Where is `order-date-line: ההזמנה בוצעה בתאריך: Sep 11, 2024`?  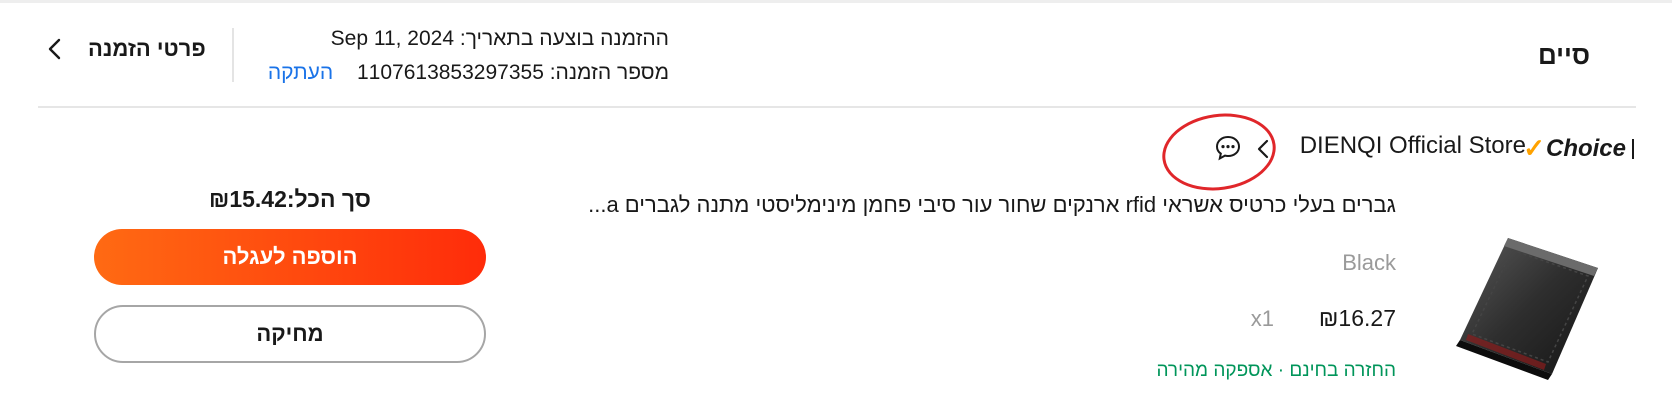
order-date-line: ההזמנה בוצעה בתאריך: Sep 11, 2024 is located at coordinates (468, 39).